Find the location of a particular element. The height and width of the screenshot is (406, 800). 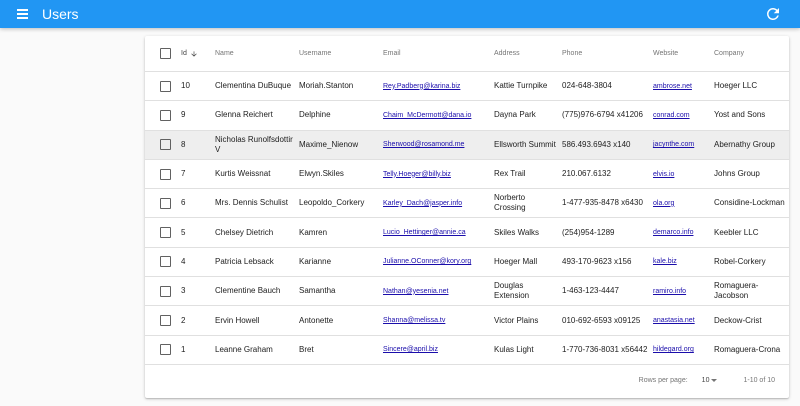

email-link: Chaim_McDermott@dana.io is located at coordinates (427, 115).